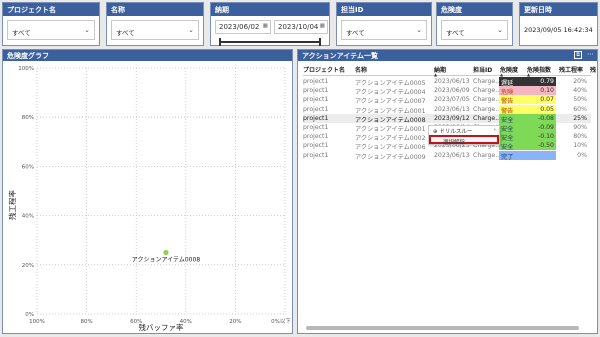  I want to click on cell-remaining-process: 0%, so click(582, 155).